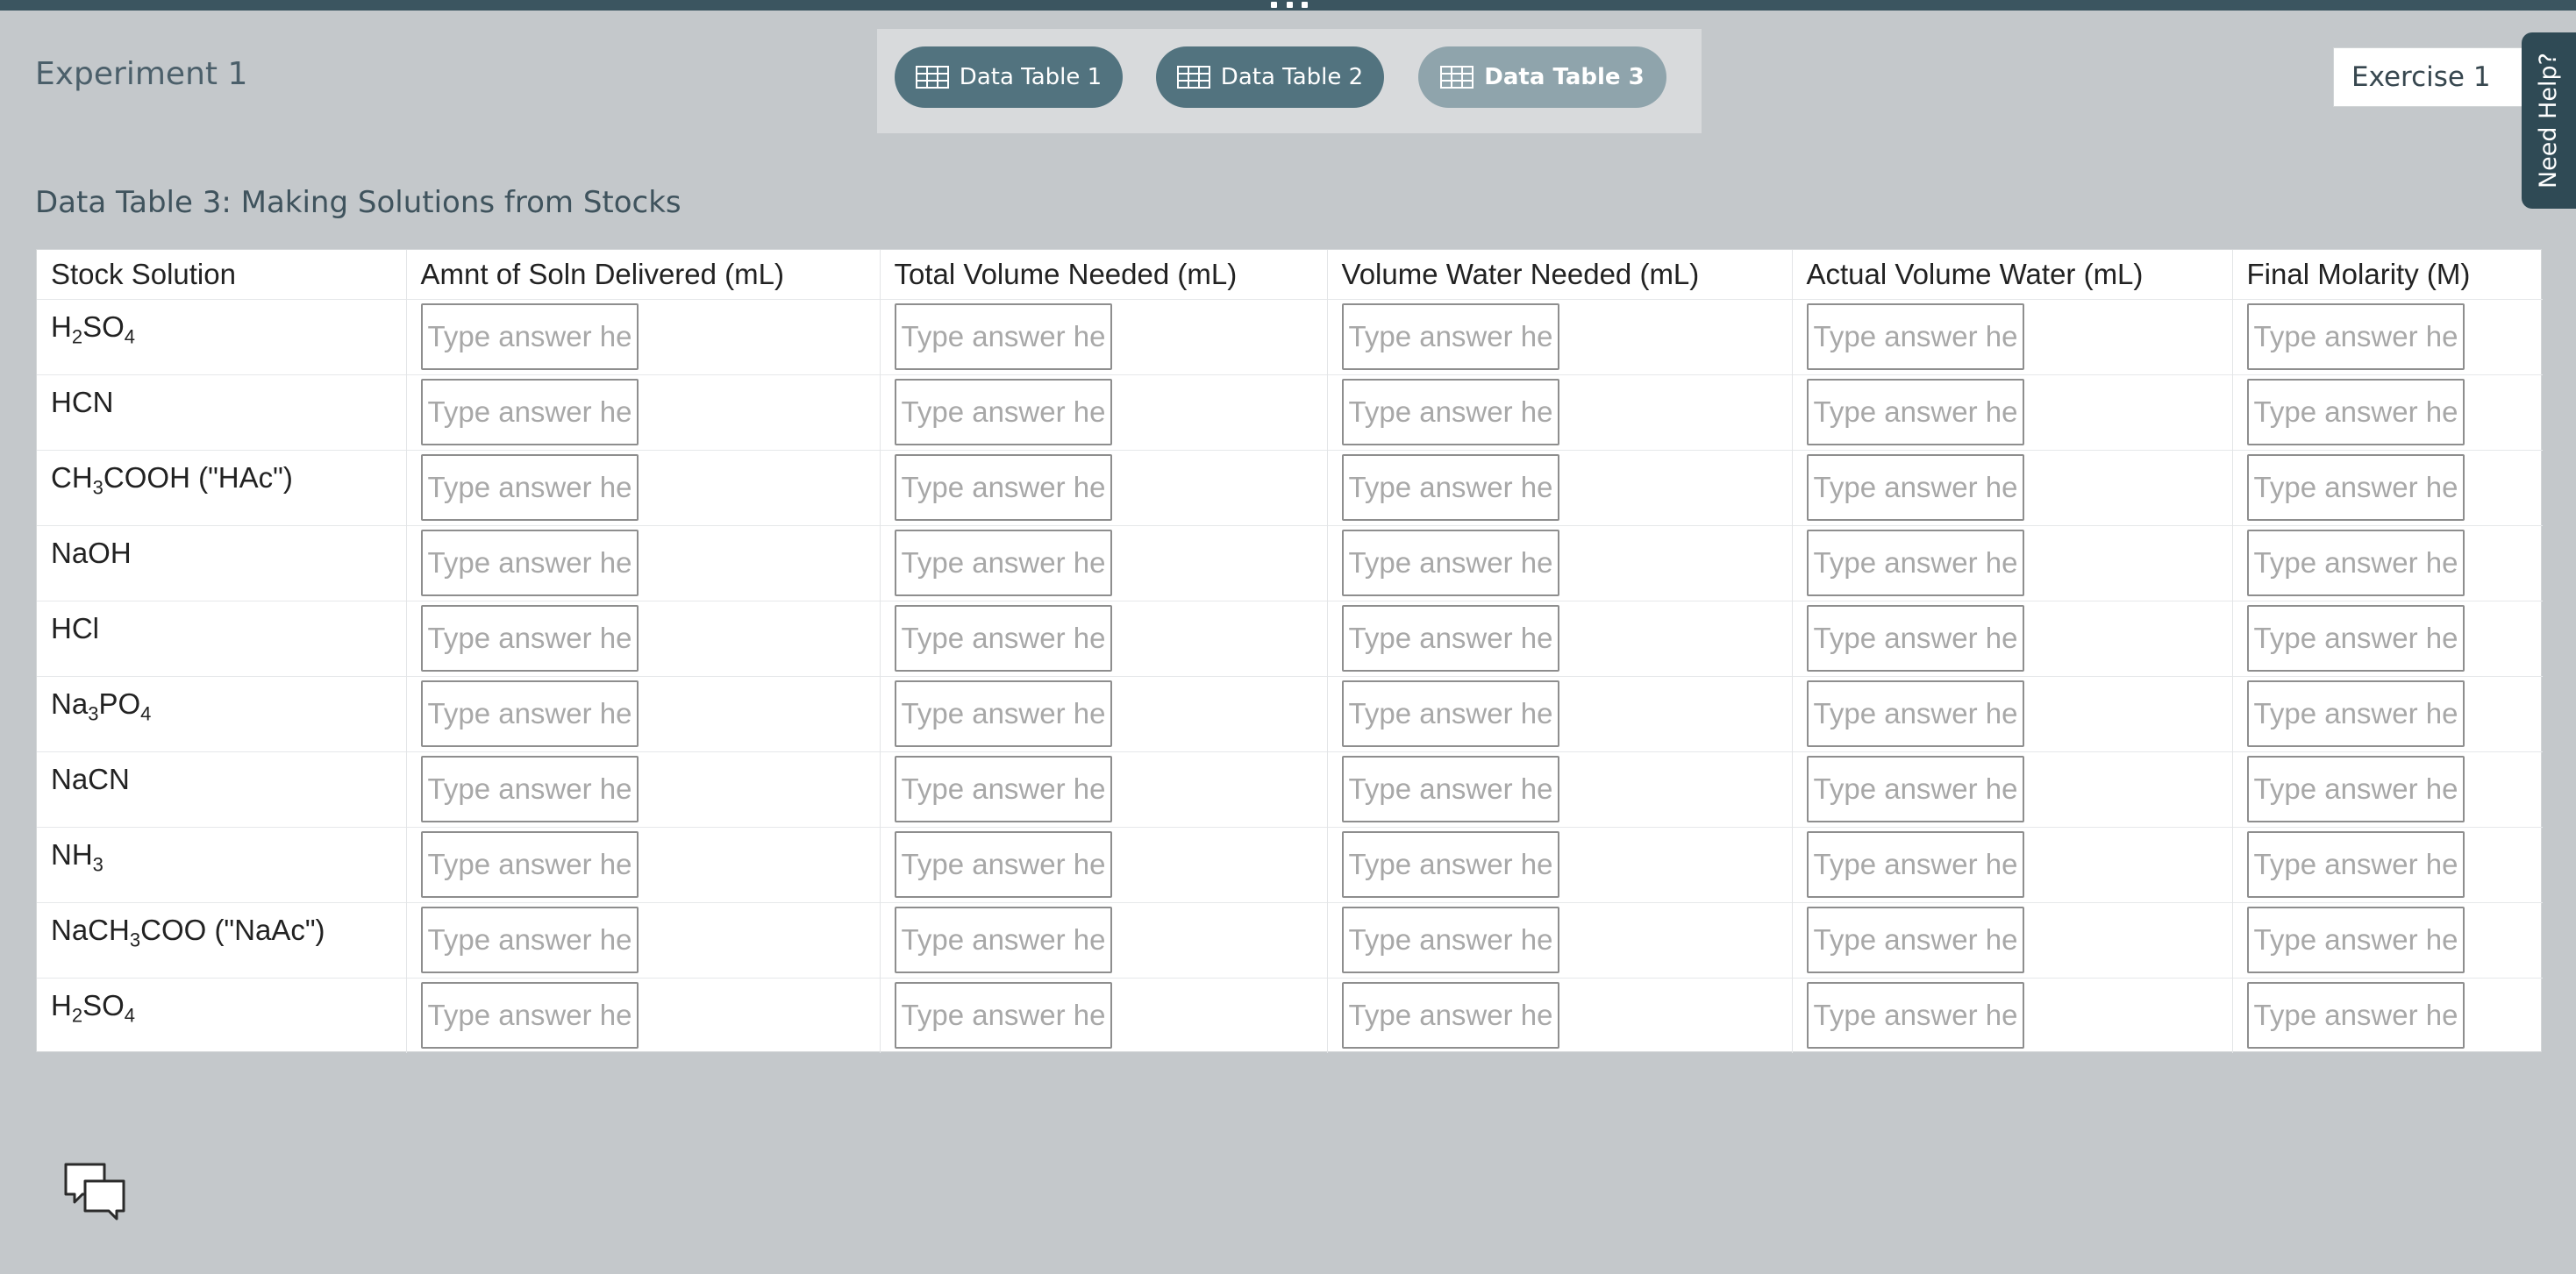  I want to click on formula-text: CH, so click(72, 477).